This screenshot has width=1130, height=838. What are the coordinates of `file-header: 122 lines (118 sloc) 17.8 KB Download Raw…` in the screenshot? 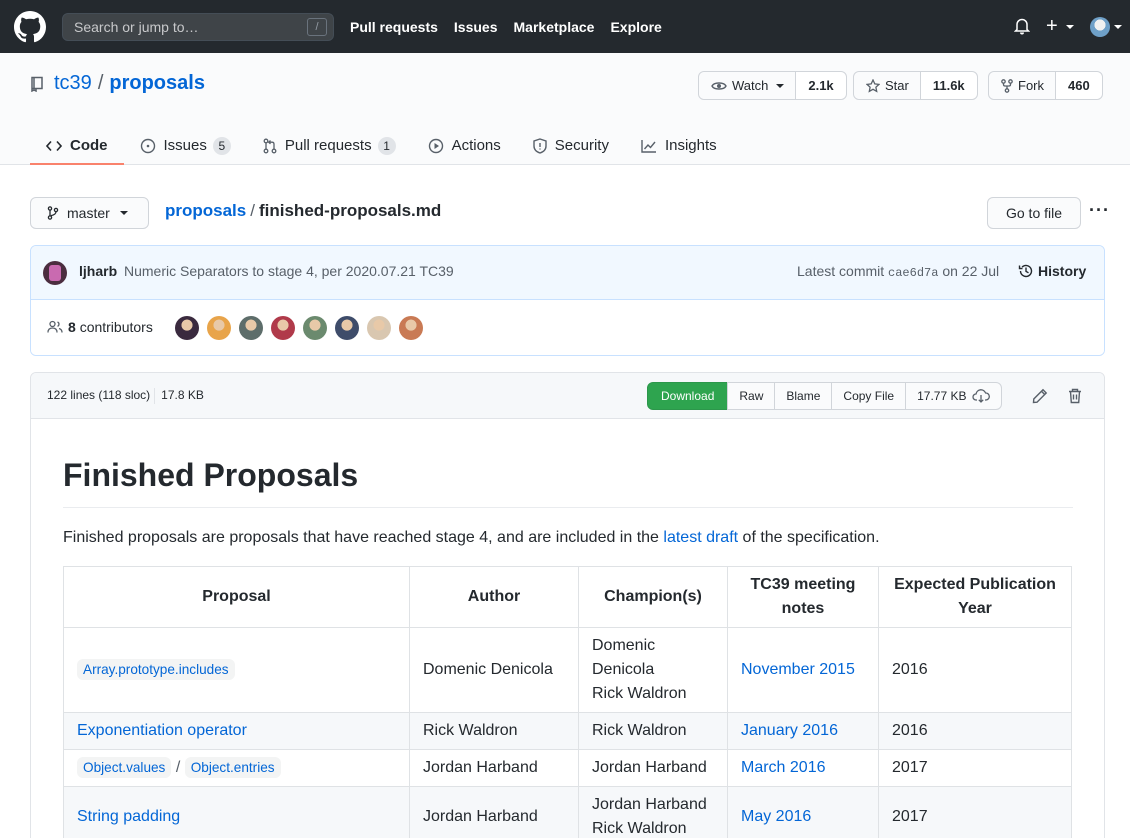 It's located at (567, 396).